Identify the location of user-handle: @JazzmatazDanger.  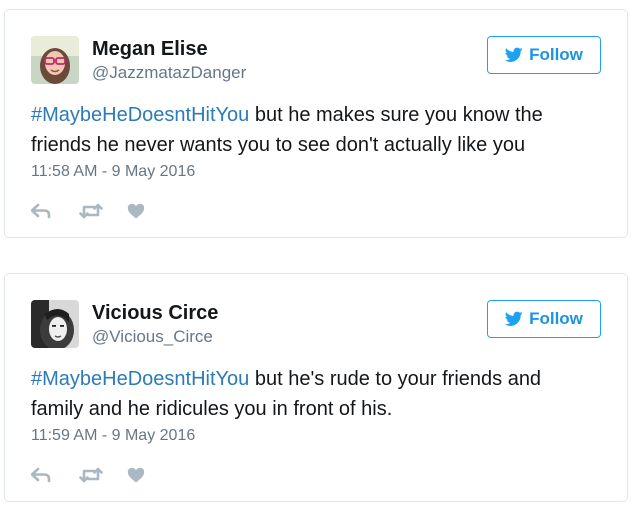
(169, 73).